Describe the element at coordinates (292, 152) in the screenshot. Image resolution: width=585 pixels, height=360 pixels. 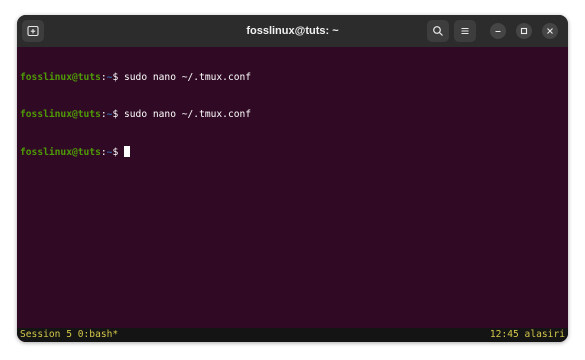
I see `terminal-line: fosslinux@tuts:~$` at that location.